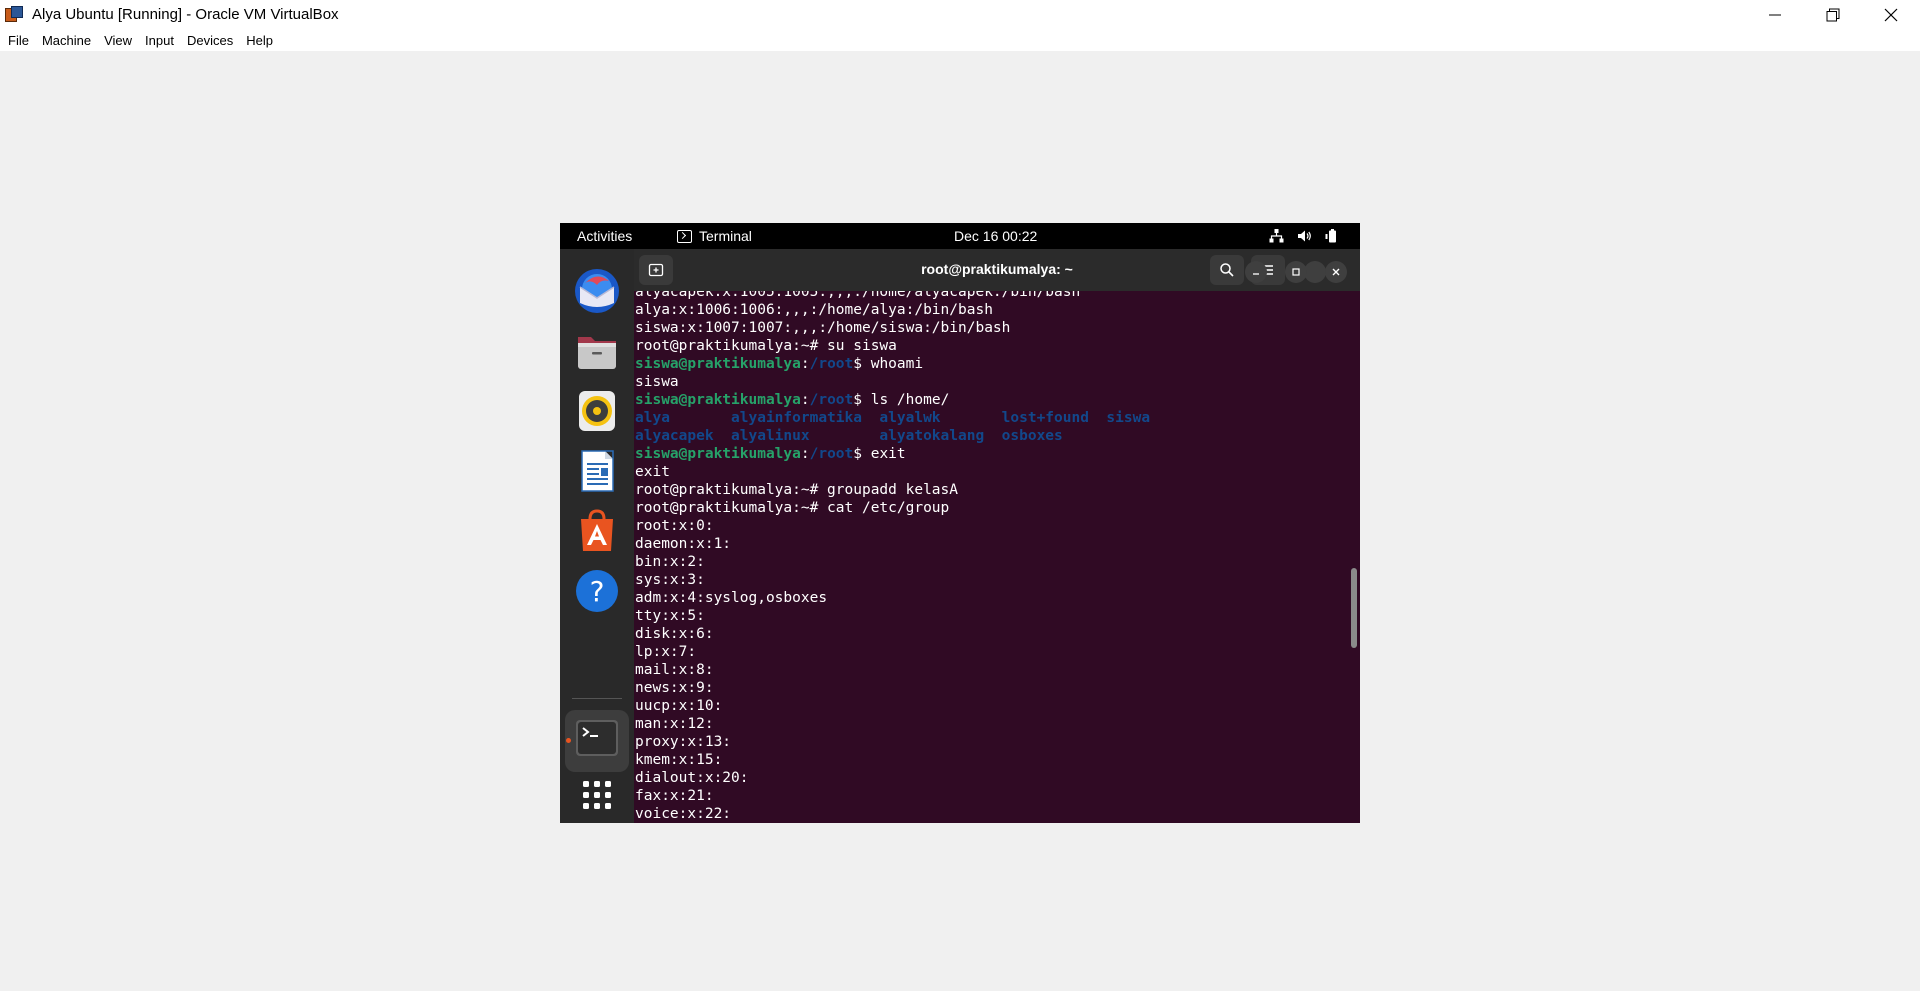  Describe the element at coordinates (597, 795) in the screenshot. I see `show-apps-icon` at that location.